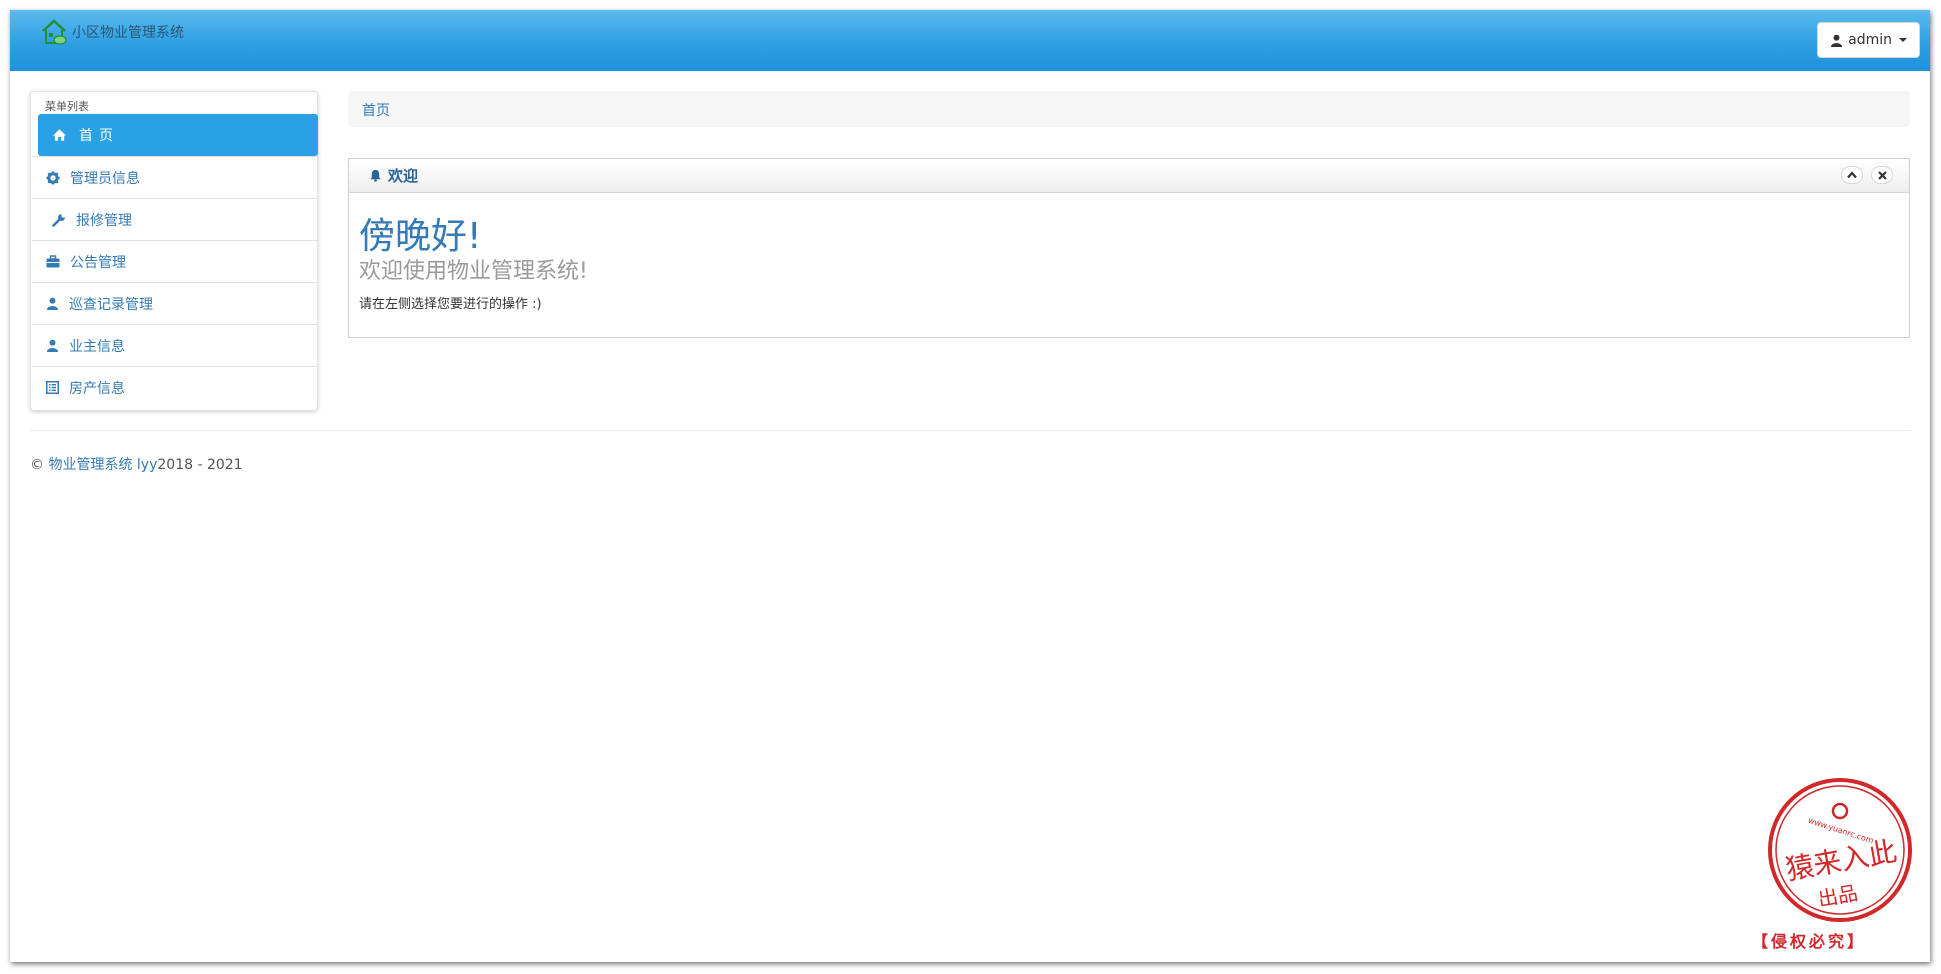 The height and width of the screenshot is (974, 1941). Describe the element at coordinates (1809, 941) in the screenshot. I see `watermark-caption: 【侵权必究】` at that location.